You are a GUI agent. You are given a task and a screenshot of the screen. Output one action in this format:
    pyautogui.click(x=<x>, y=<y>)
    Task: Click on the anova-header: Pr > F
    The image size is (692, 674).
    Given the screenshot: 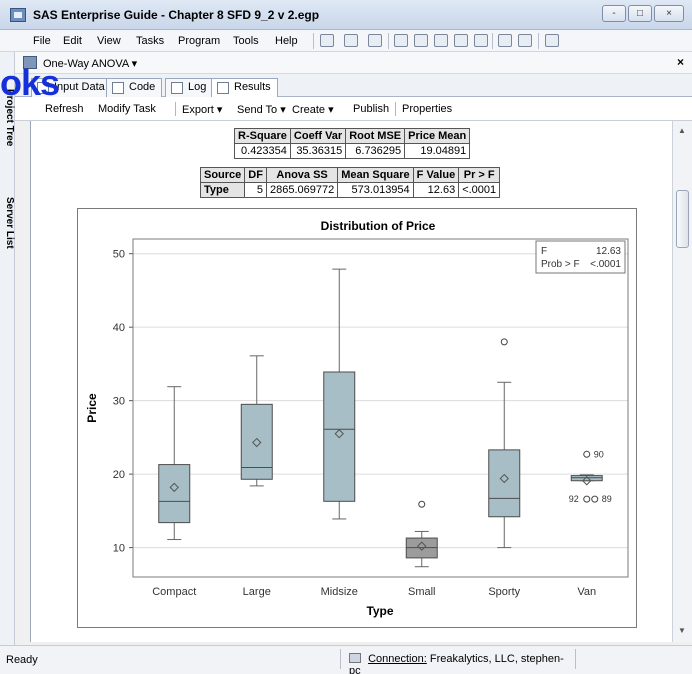 What is the action you would take?
    pyautogui.click(x=479, y=175)
    